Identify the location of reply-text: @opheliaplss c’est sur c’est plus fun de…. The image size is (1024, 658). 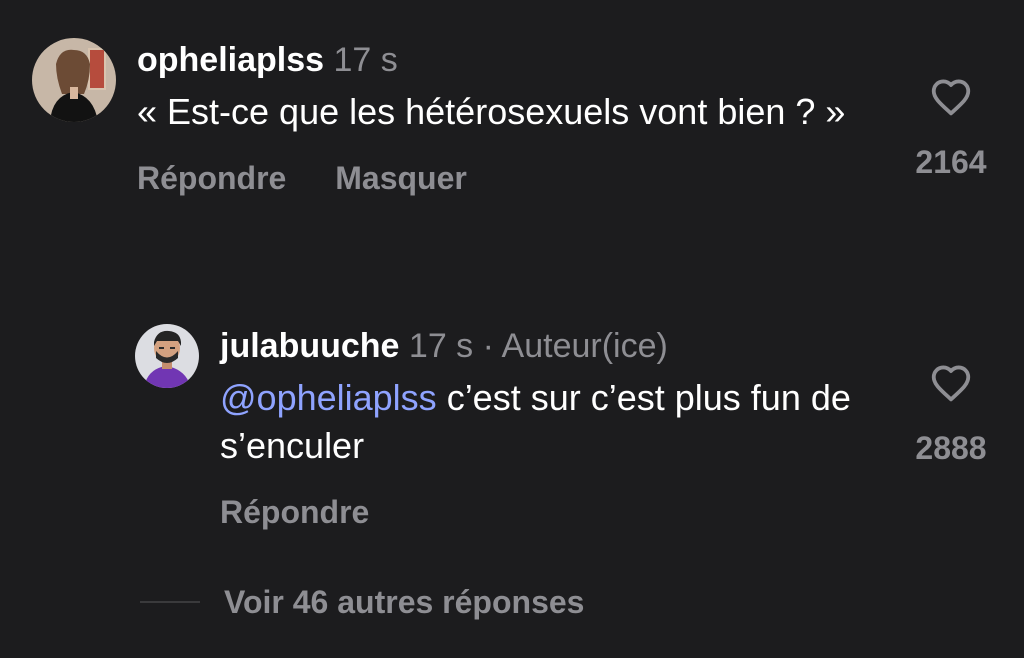
(540, 422).